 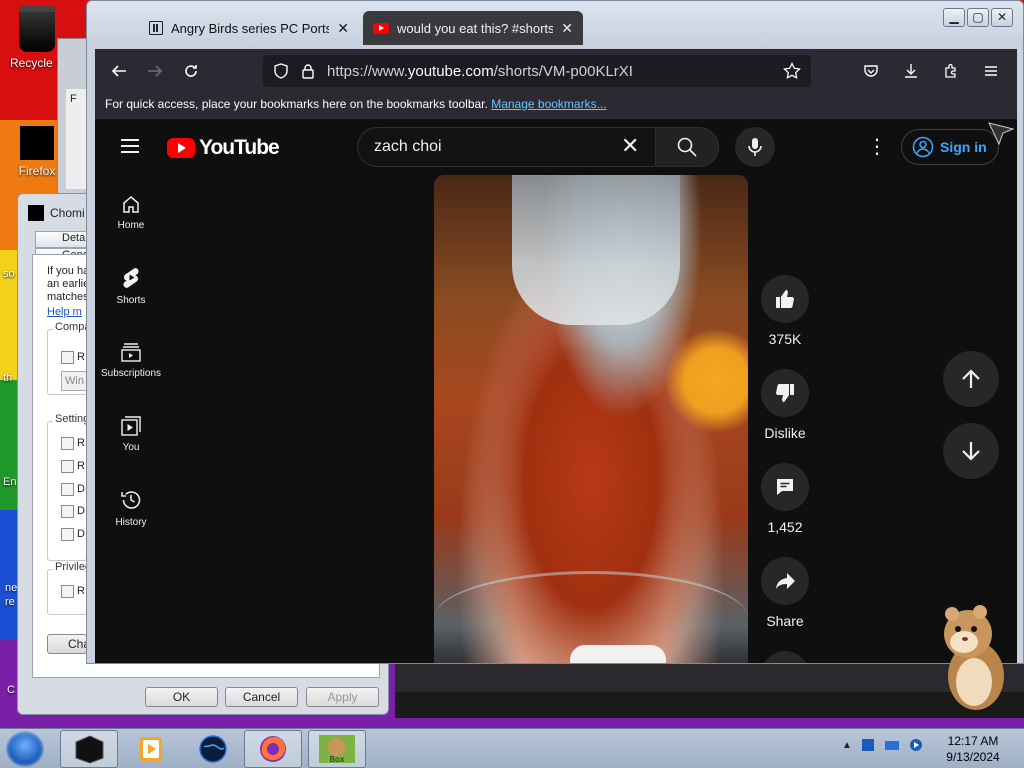 I want to click on dislike-label: Dislike, so click(x=785, y=433).